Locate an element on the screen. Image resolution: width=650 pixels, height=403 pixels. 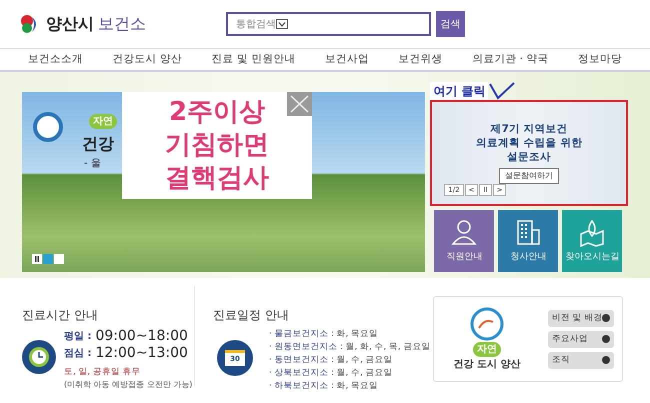
section-title: 진료시간 안내 is located at coordinates (60, 315).